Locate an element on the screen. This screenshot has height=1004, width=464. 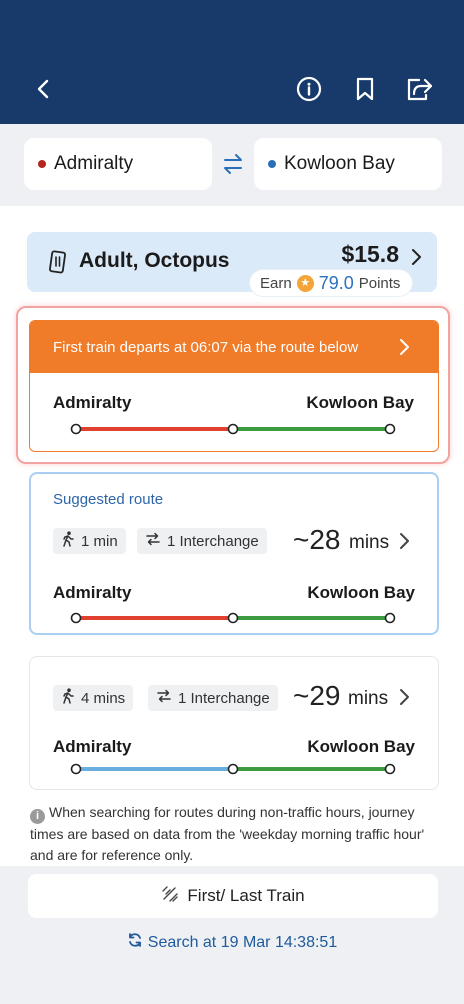
walk-chip: 1 min is located at coordinates (89, 541).